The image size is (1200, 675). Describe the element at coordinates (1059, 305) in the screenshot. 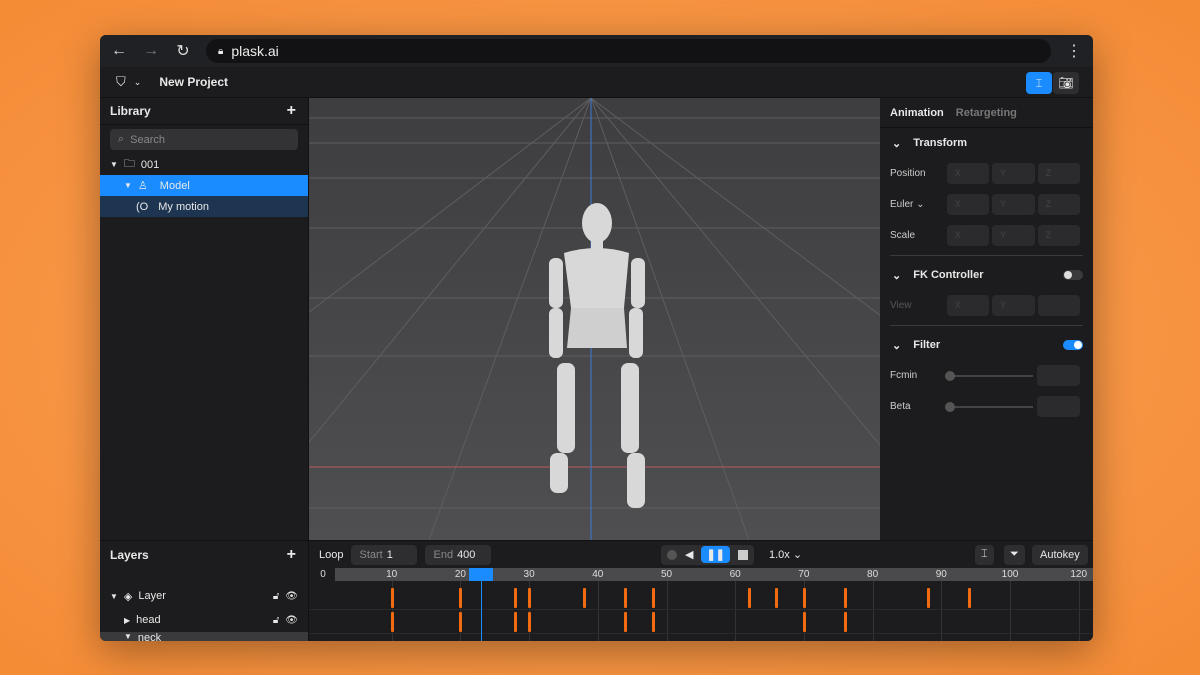

I see `view-color-select` at that location.